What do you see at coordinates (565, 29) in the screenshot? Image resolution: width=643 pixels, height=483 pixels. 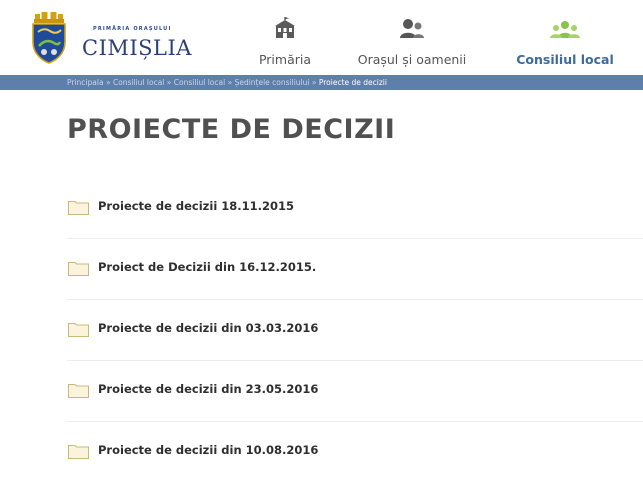 I see `council-icon` at bounding box center [565, 29].